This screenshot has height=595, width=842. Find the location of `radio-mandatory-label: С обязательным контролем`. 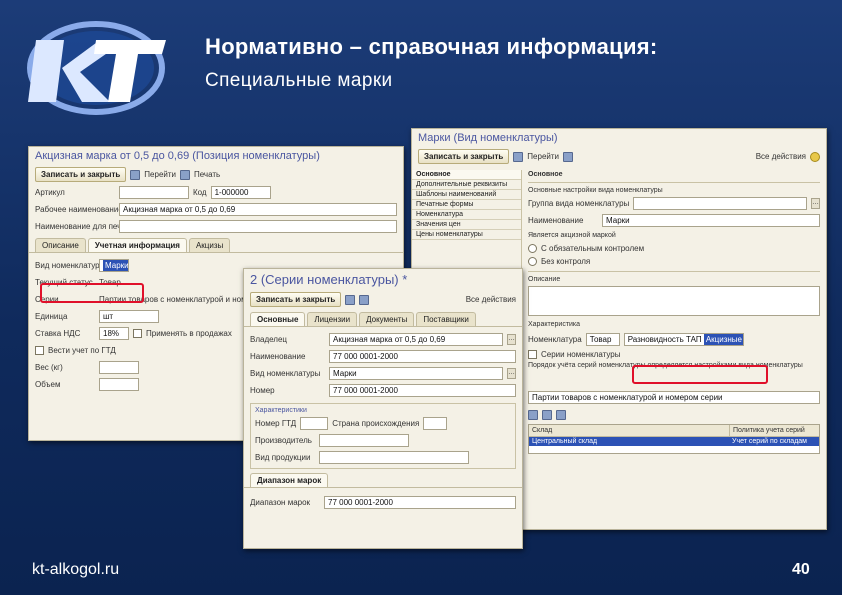

radio-mandatory-label: С обязательным контролем is located at coordinates (593, 248).